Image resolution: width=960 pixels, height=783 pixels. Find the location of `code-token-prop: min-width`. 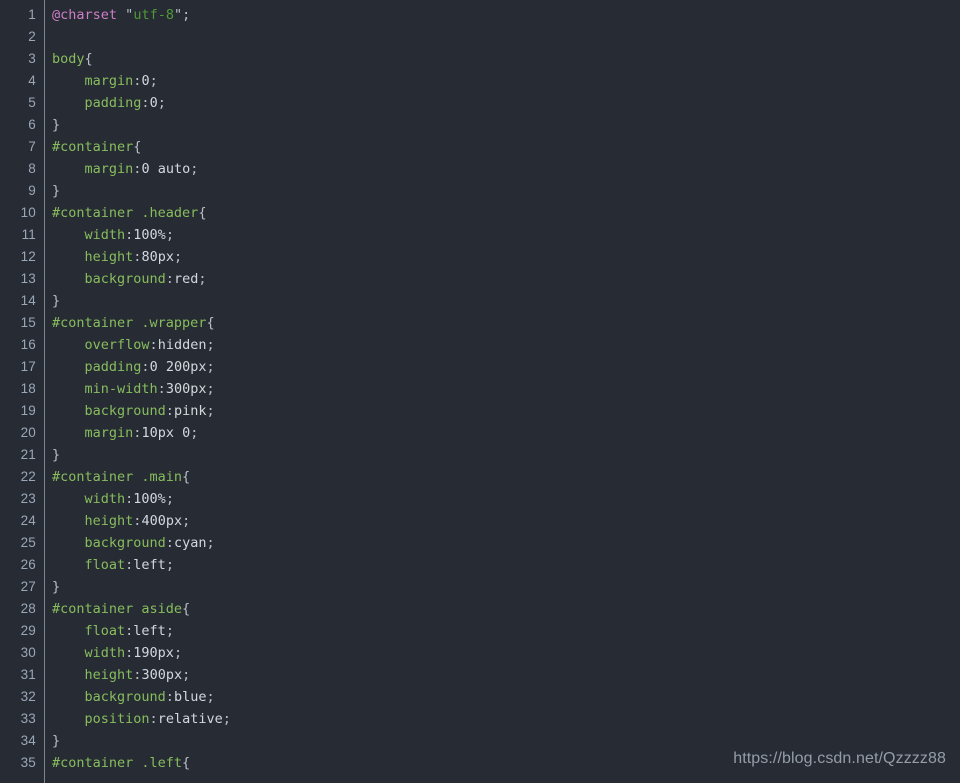

code-token-prop: min-width is located at coordinates (121, 389).